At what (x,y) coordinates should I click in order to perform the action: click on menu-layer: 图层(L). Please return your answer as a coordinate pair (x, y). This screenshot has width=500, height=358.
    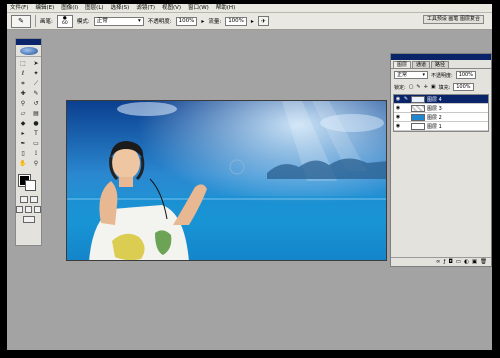
    Looking at the image, I should click on (94, 8).